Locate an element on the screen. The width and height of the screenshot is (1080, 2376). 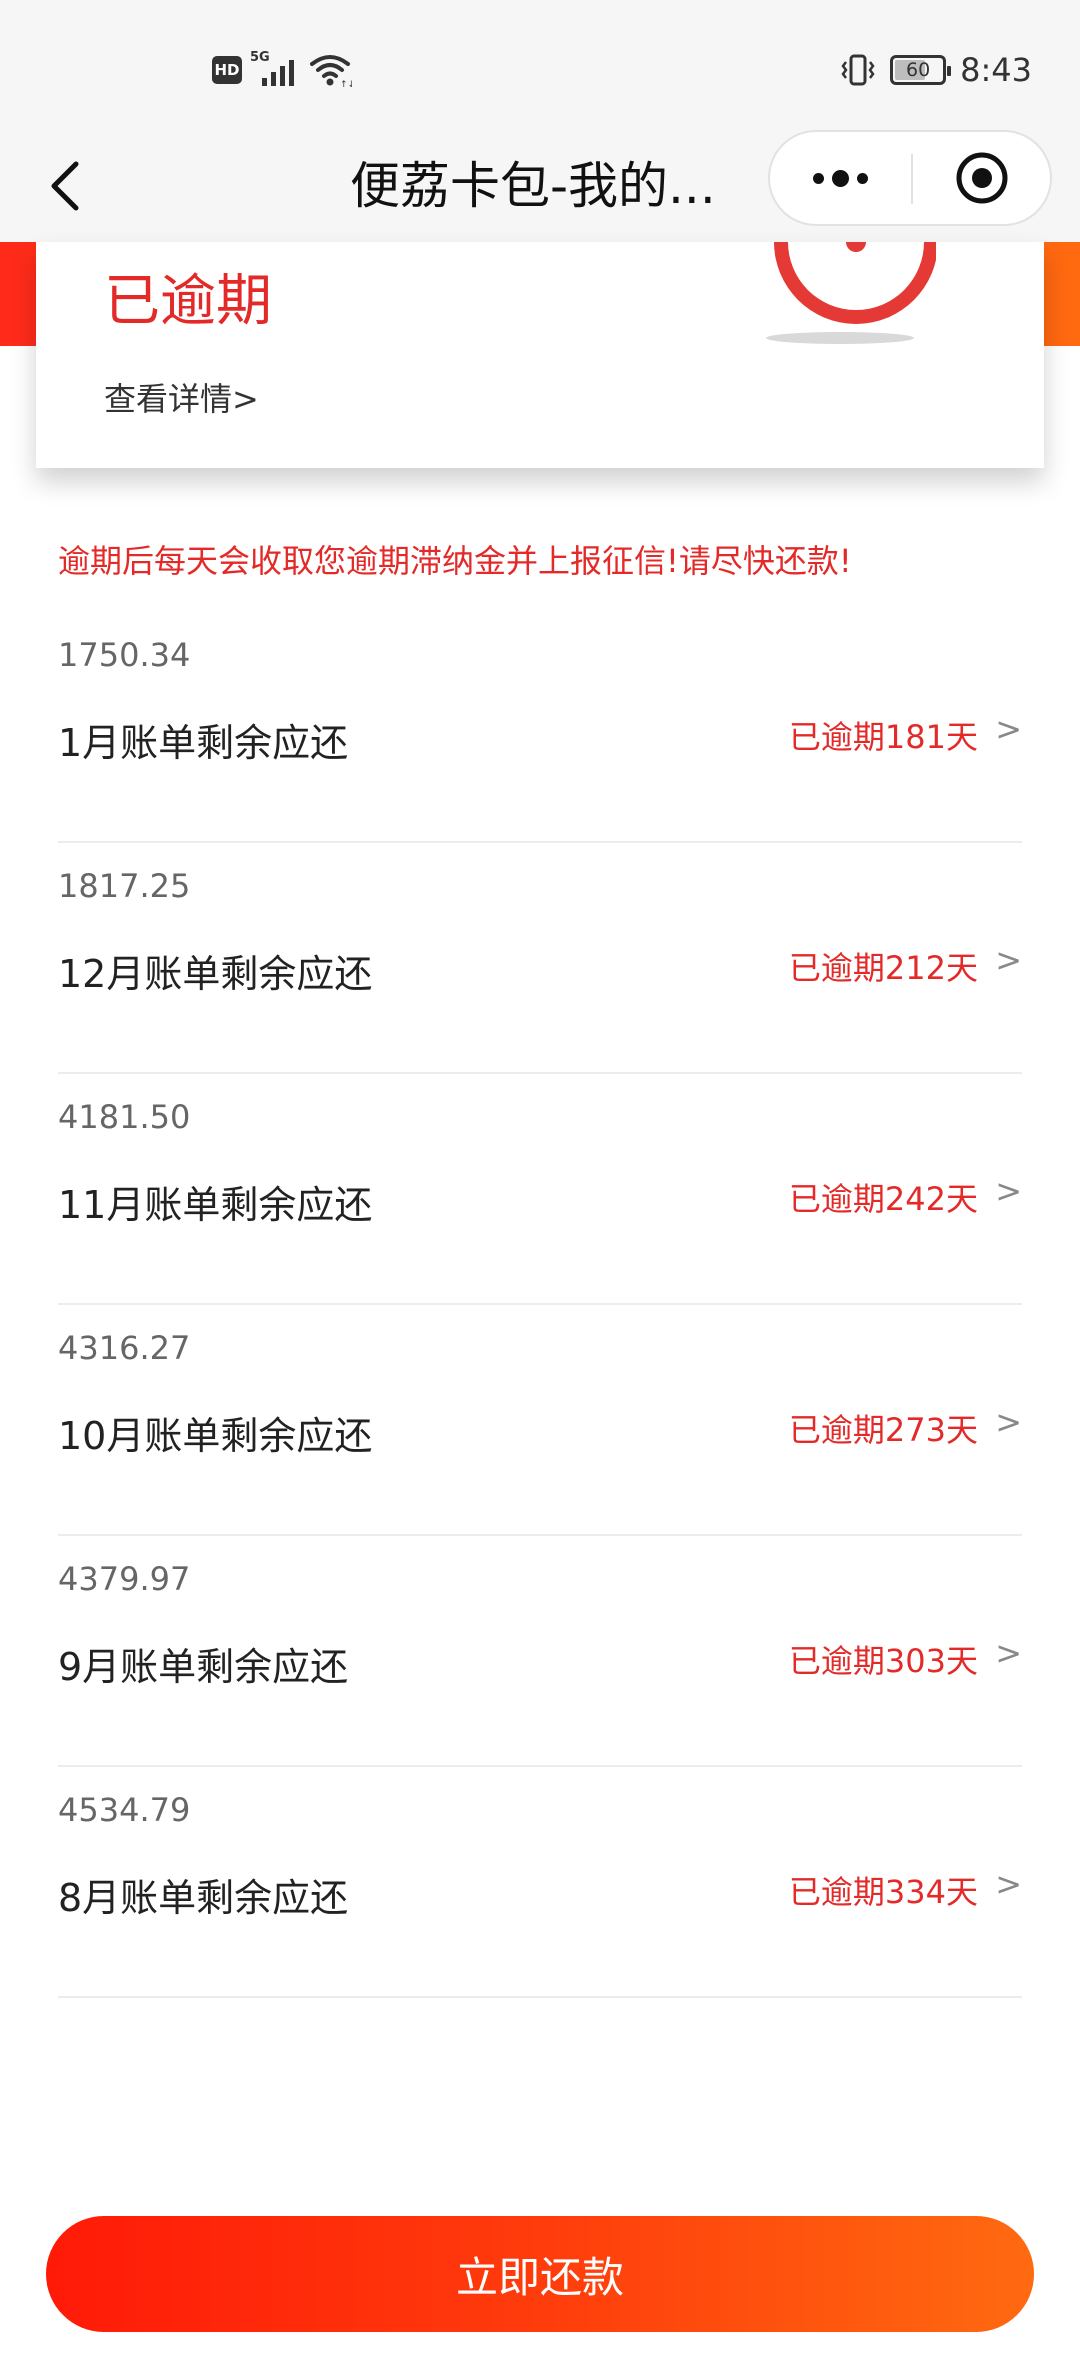
bill-amount: 4316.27 is located at coordinates (124, 1348).